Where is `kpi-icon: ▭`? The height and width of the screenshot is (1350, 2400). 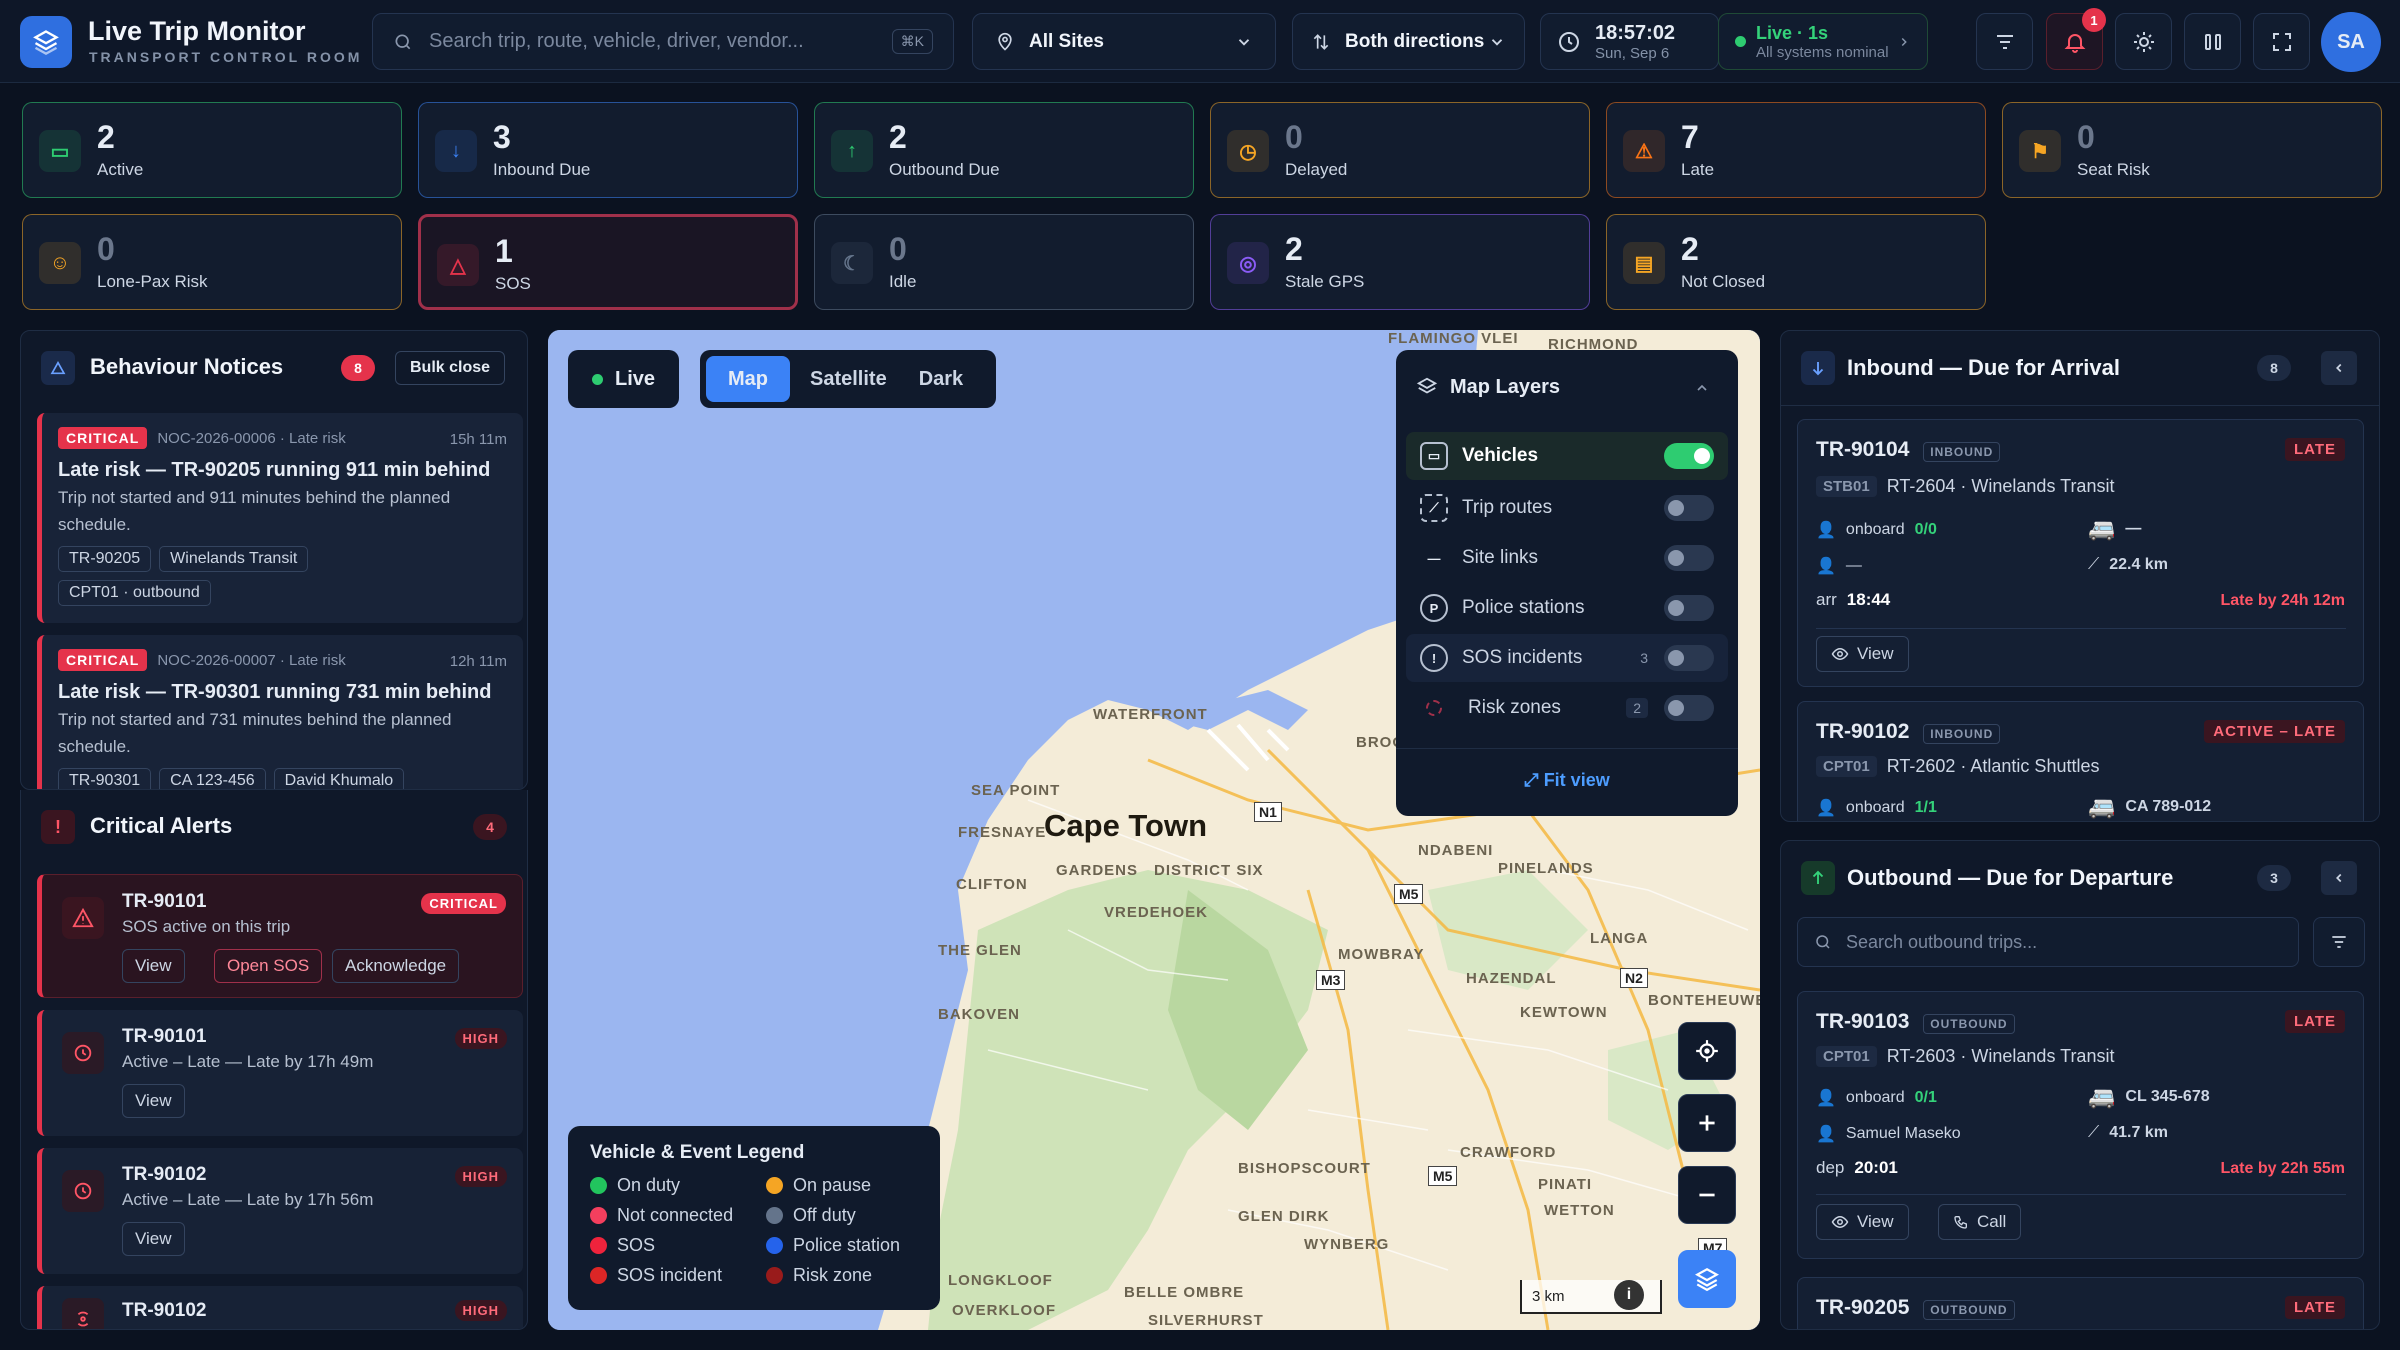 kpi-icon: ▭ is located at coordinates (60, 151).